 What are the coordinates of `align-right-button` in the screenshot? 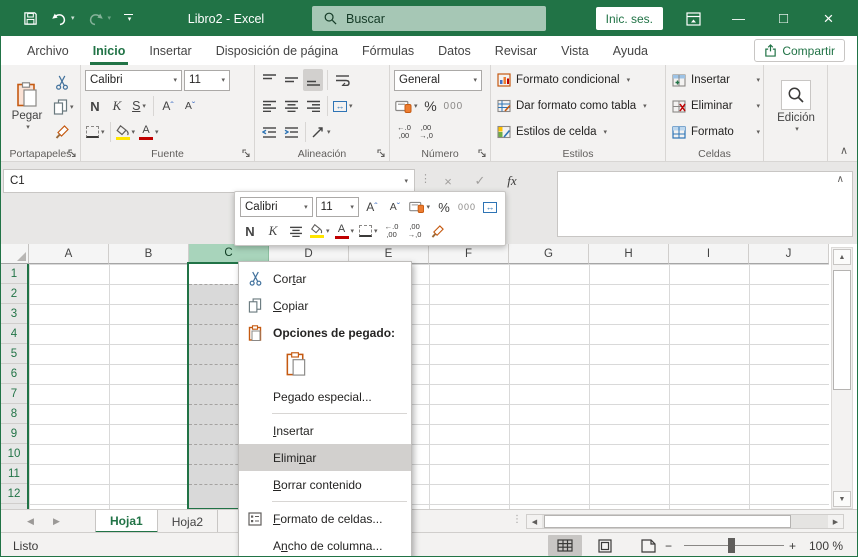 It's located at (313, 106).